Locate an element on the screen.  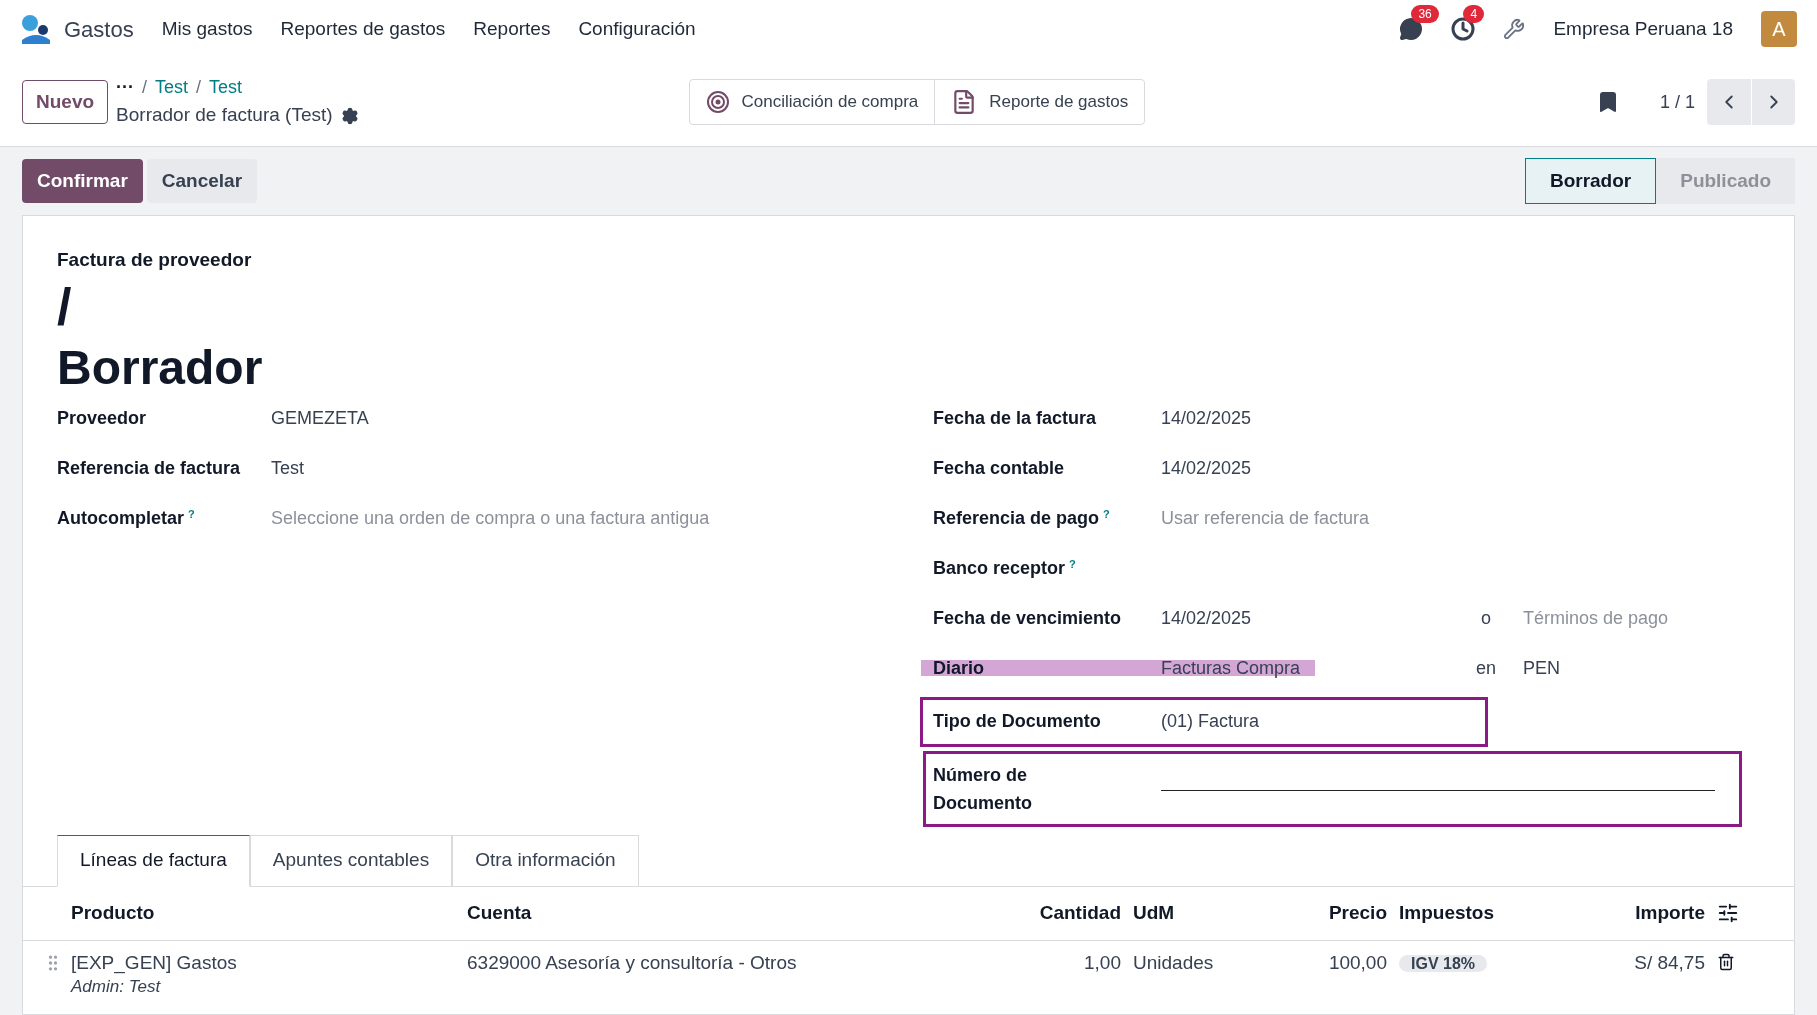
record-state-title: Borrador is located at coordinates (160, 367).